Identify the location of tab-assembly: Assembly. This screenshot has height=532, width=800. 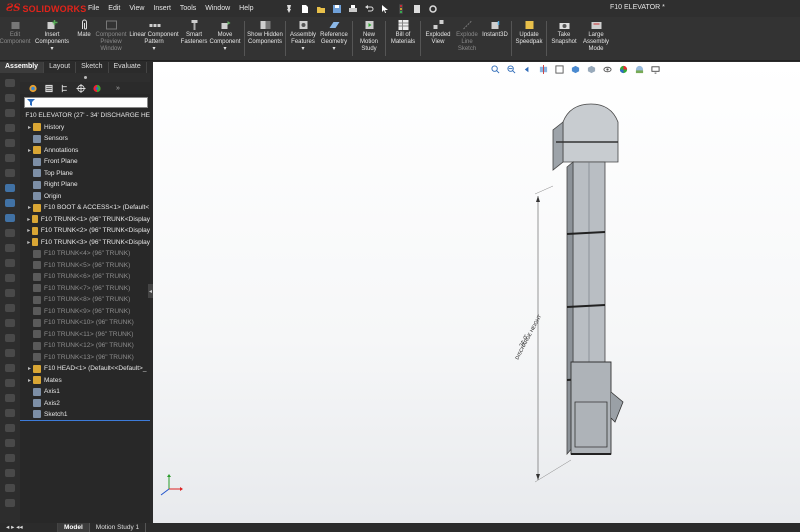
(22, 67).